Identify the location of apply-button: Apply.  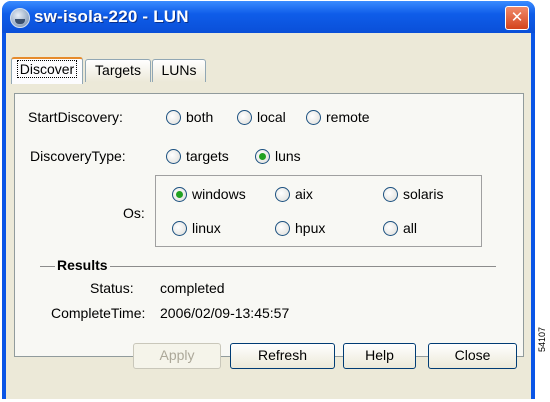
(177, 356).